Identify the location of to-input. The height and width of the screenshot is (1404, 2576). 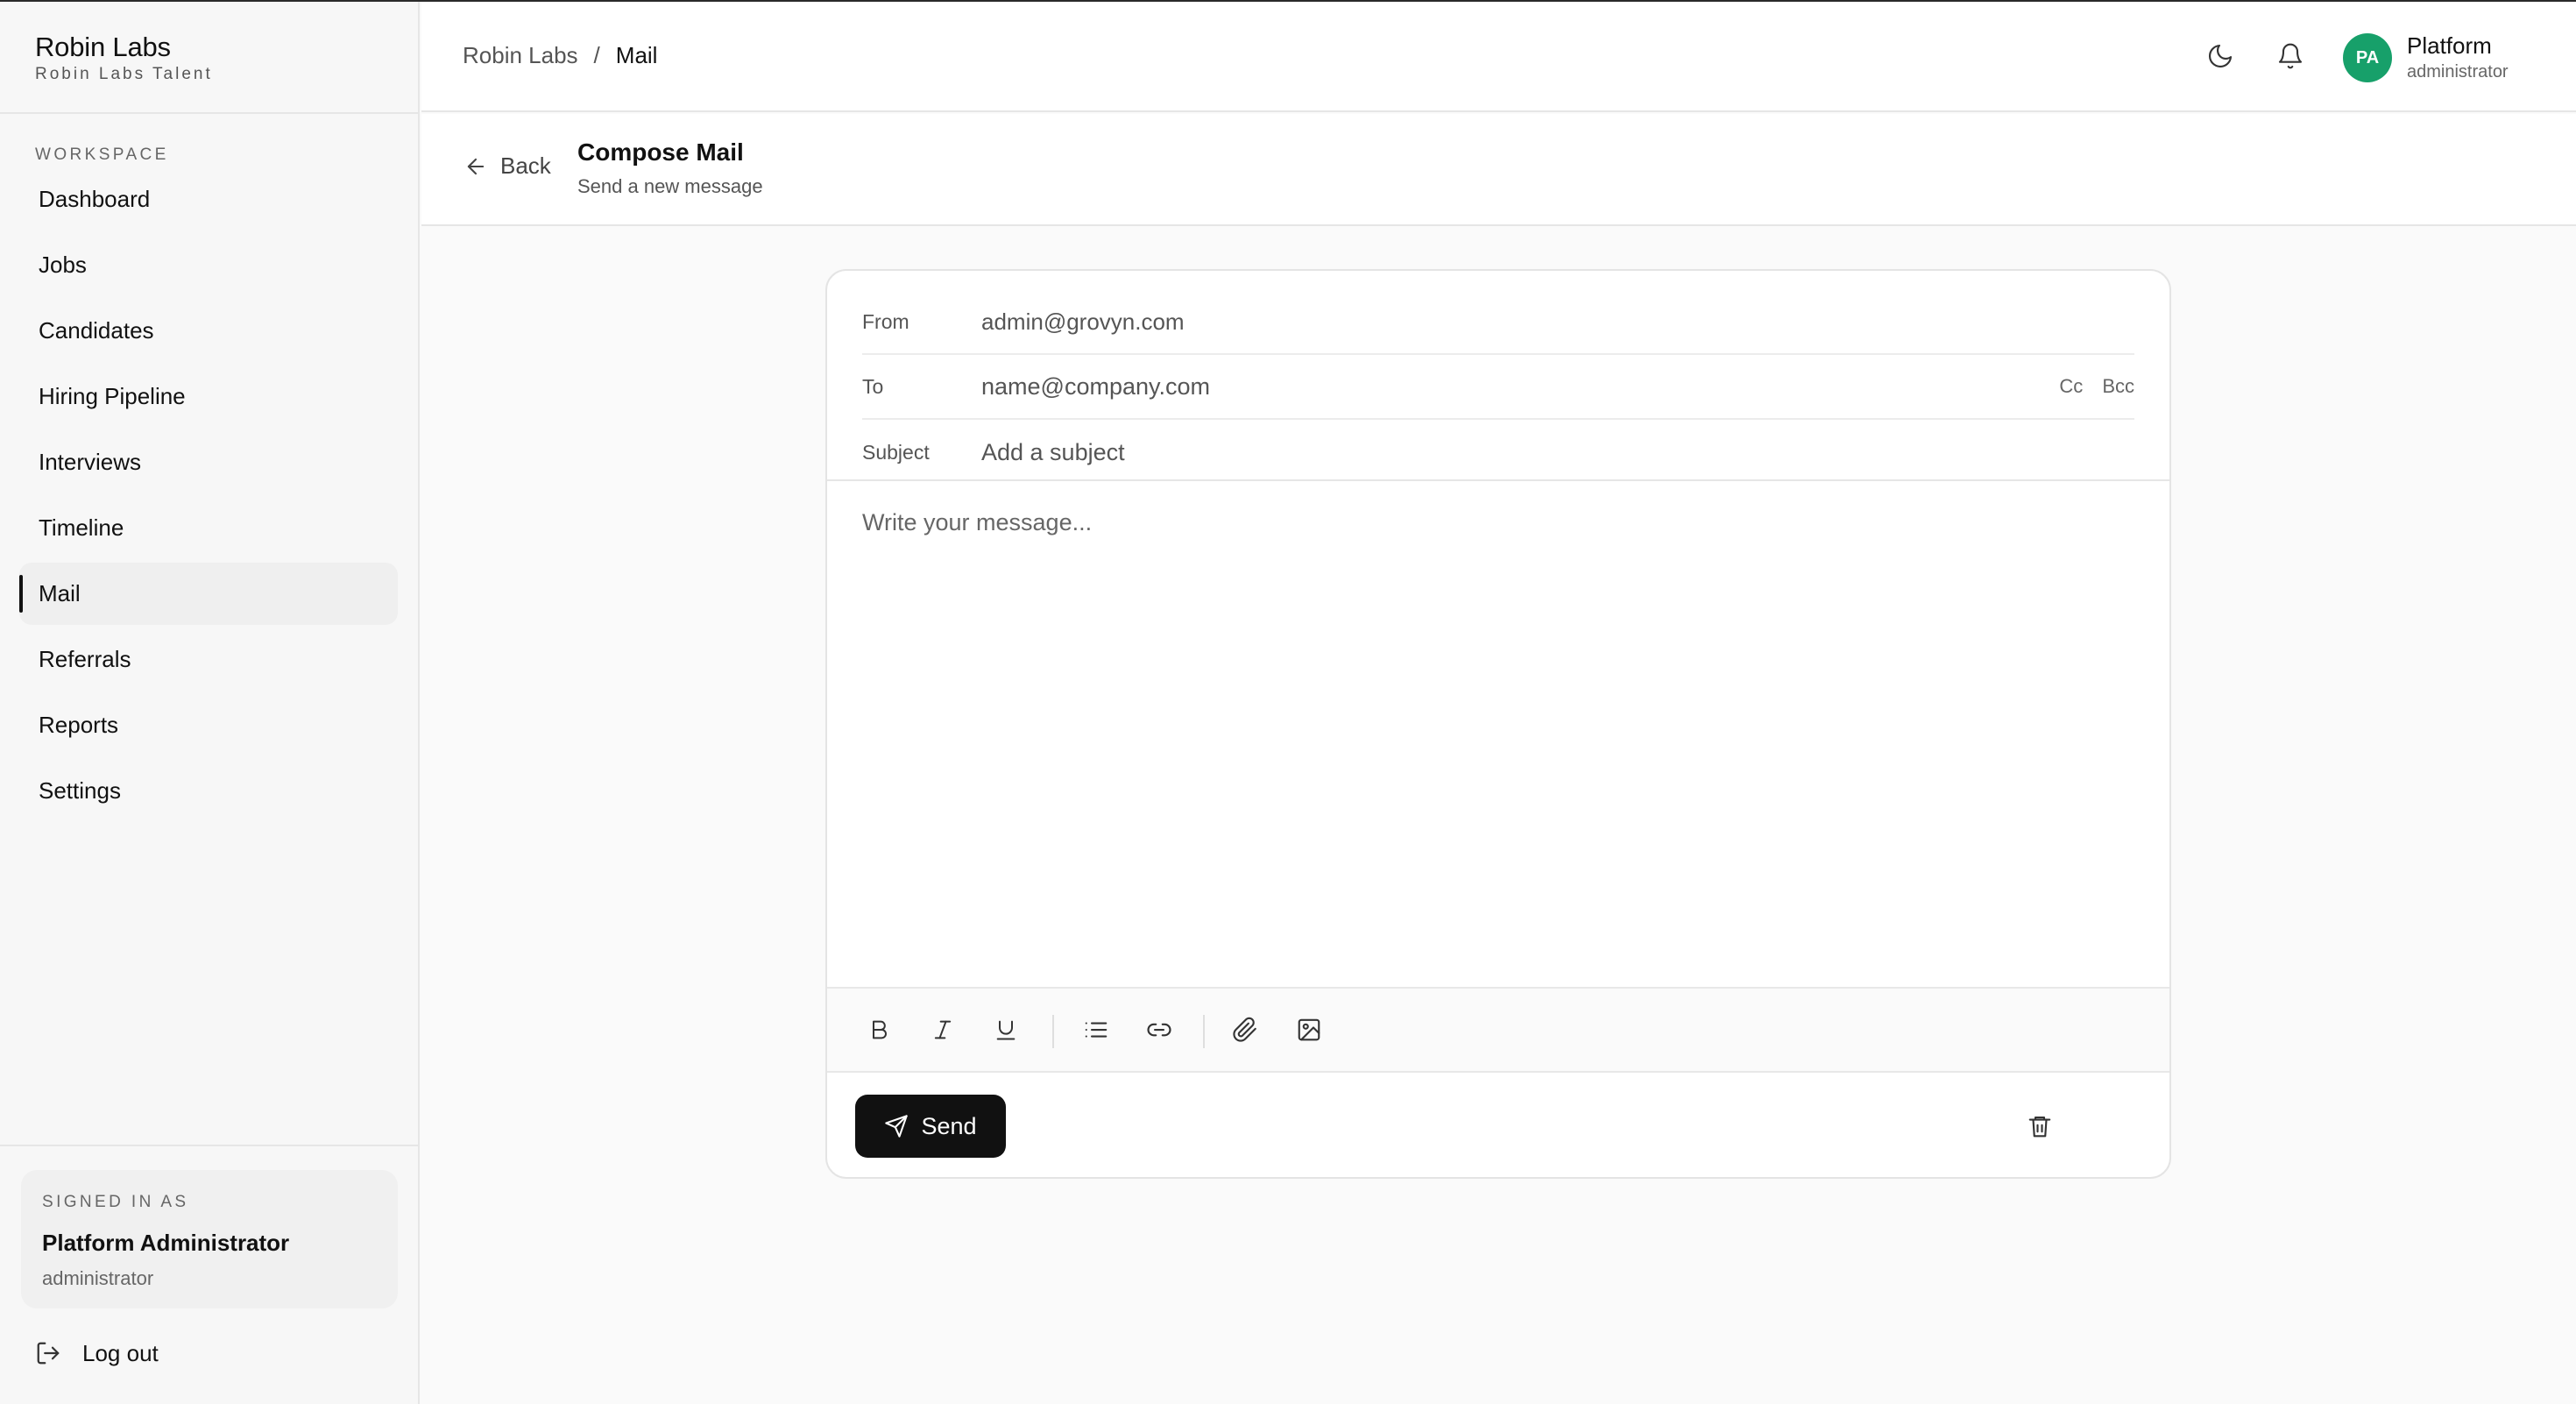
(1520, 386).